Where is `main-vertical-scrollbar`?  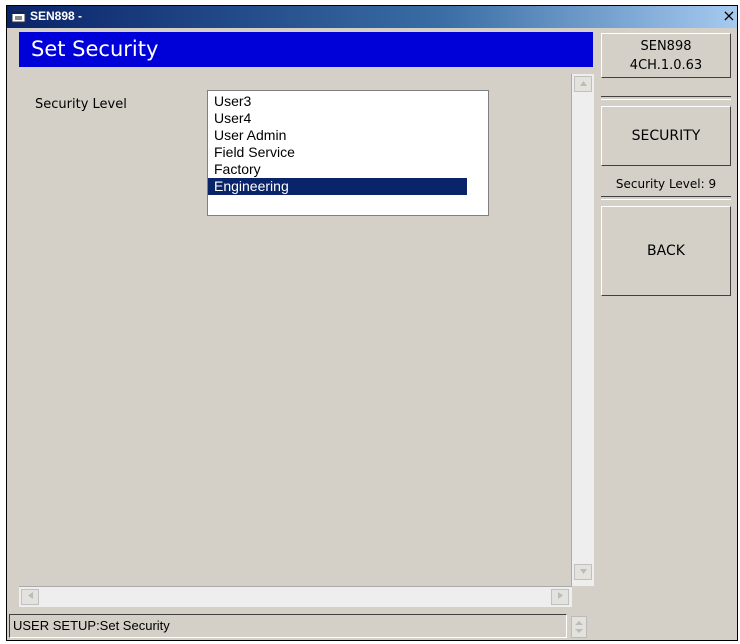 main-vertical-scrollbar is located at coordinates (582, 330).